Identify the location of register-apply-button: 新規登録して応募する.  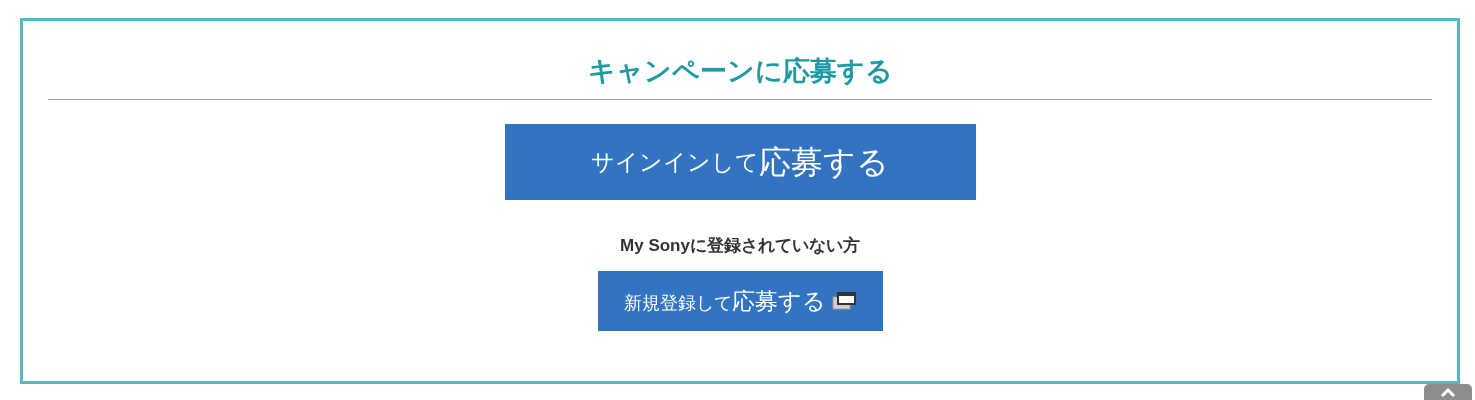
(740, 301).